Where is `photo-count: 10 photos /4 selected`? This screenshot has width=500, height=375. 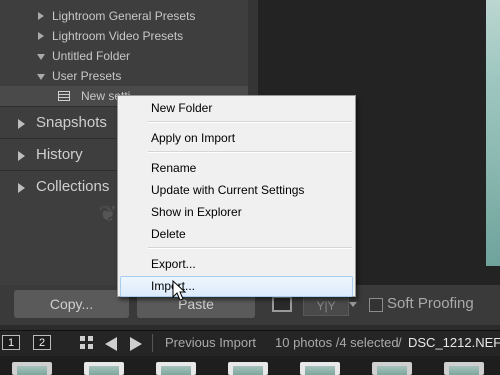 photo-count: 10 photos /4 selected is located at coordinates (337, 342).